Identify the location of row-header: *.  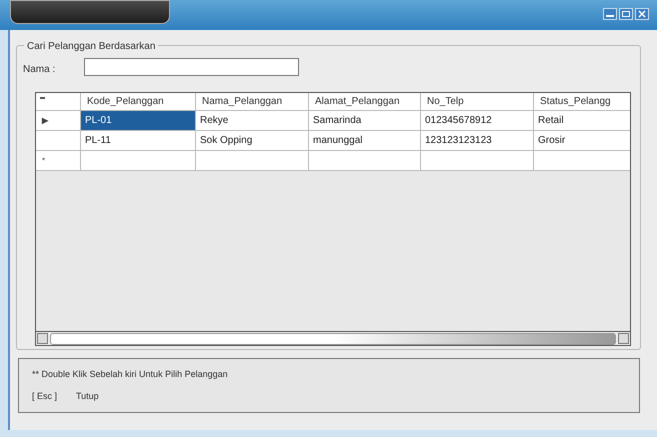
(58, 161).